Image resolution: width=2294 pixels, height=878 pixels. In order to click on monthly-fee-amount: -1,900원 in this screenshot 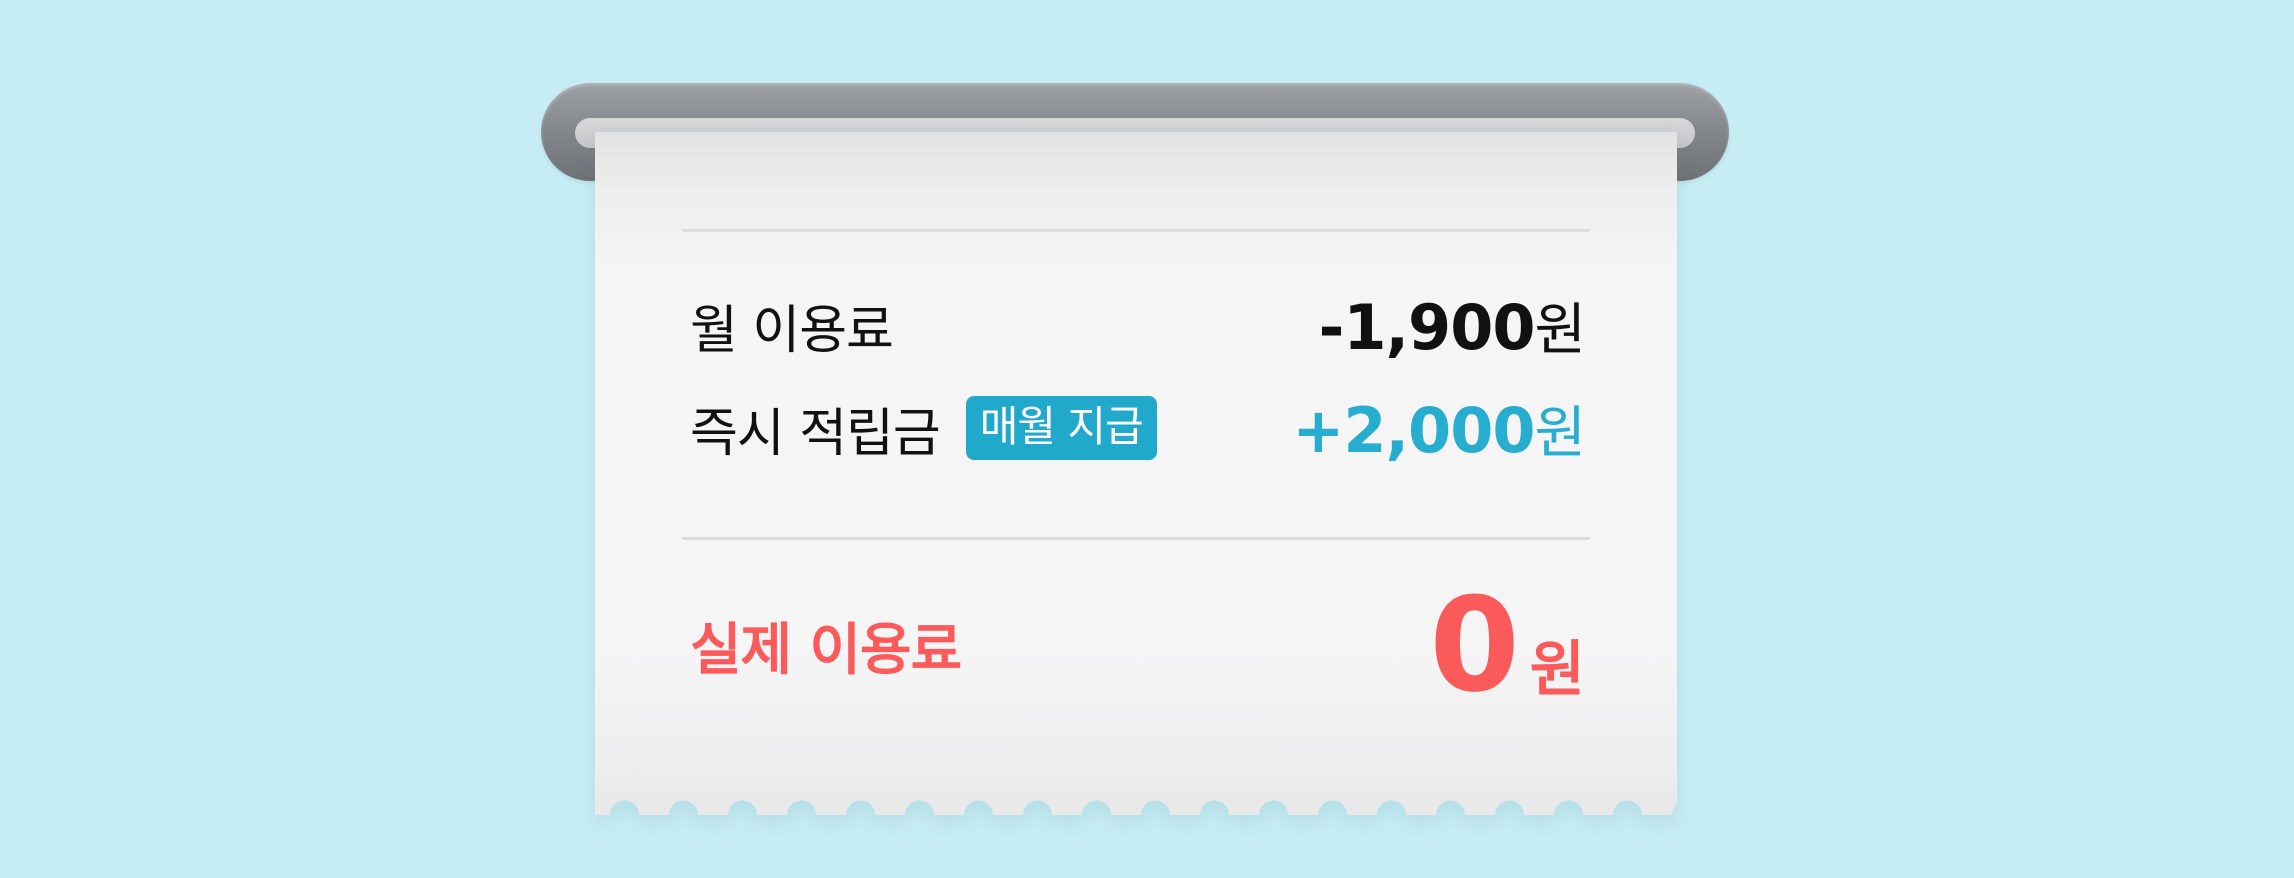, I will do `click(1452, 325)`.